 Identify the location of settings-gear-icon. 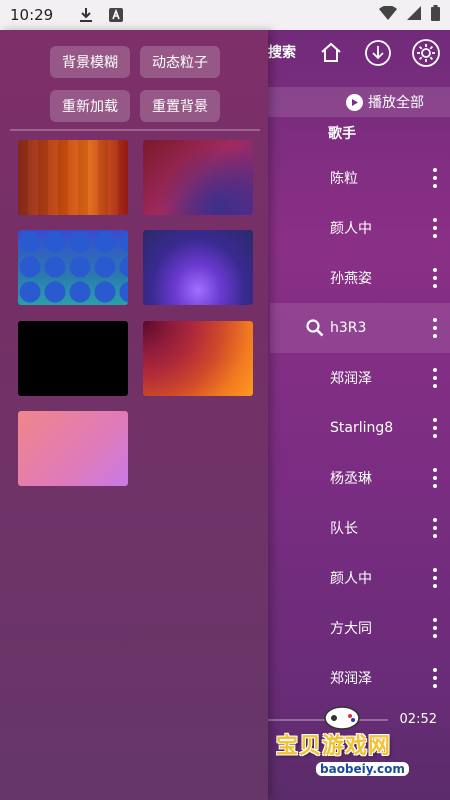
(426, 53).